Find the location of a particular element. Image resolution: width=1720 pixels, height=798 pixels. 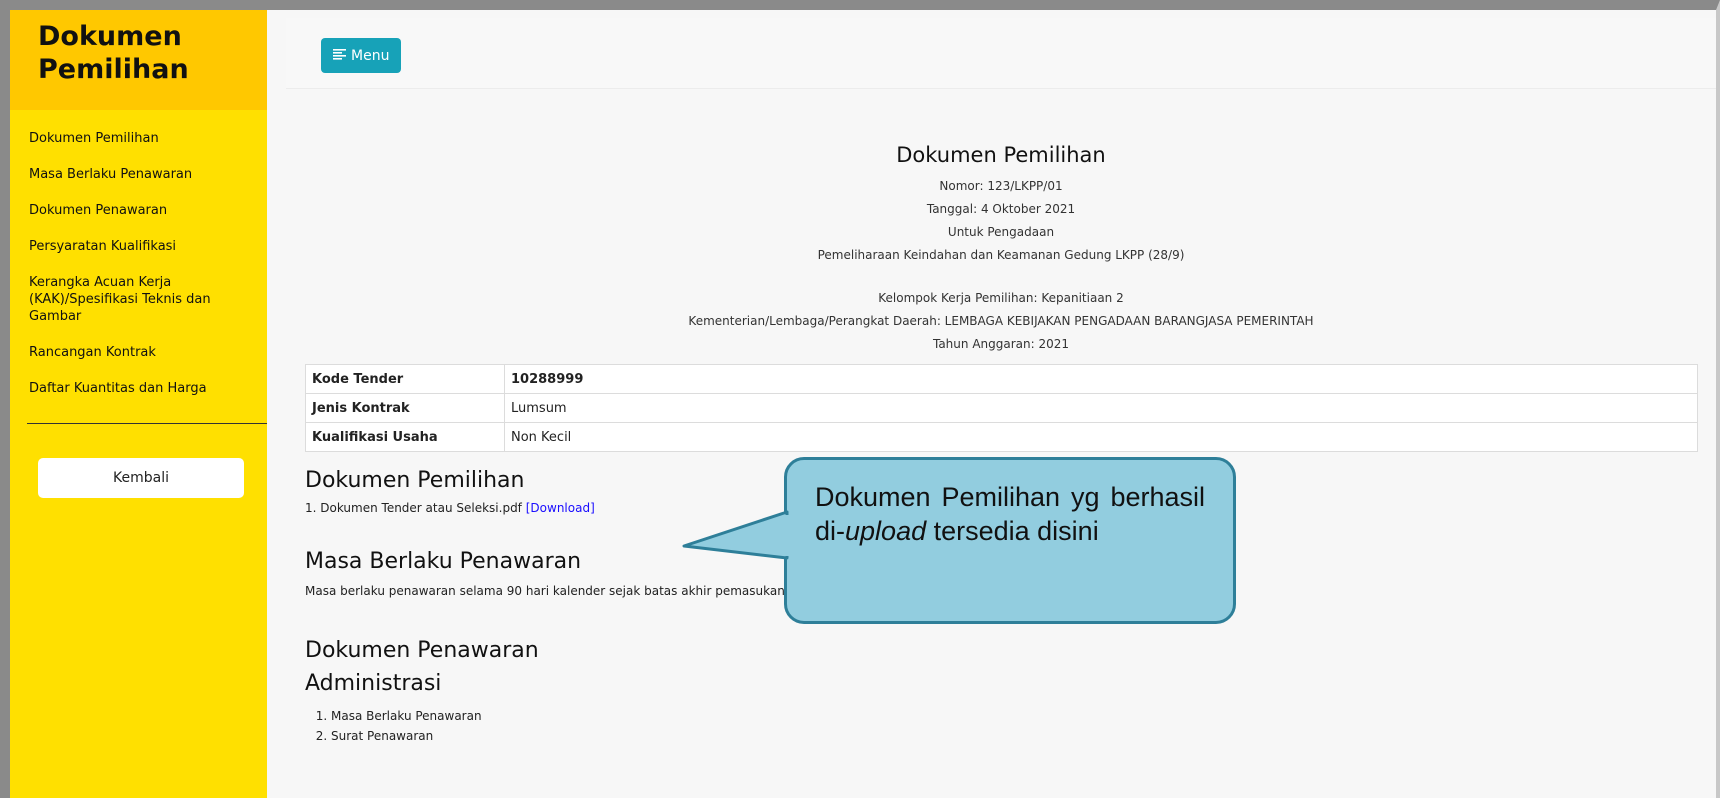

download-link: [Download] is located at coordinates (560, 508).